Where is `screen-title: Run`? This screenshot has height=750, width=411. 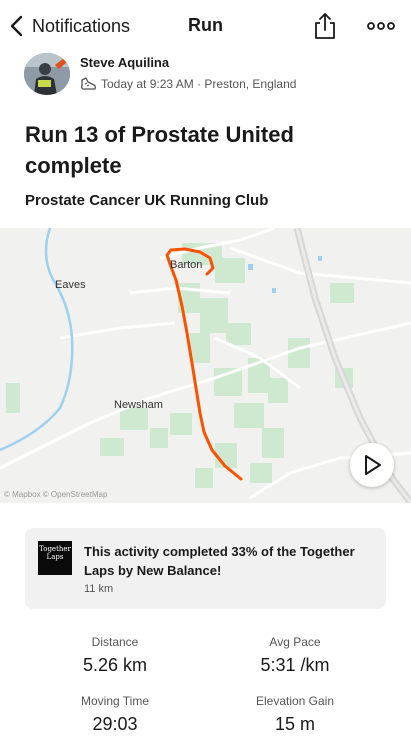 screen-title: Run is located at coordinates (205, 25).